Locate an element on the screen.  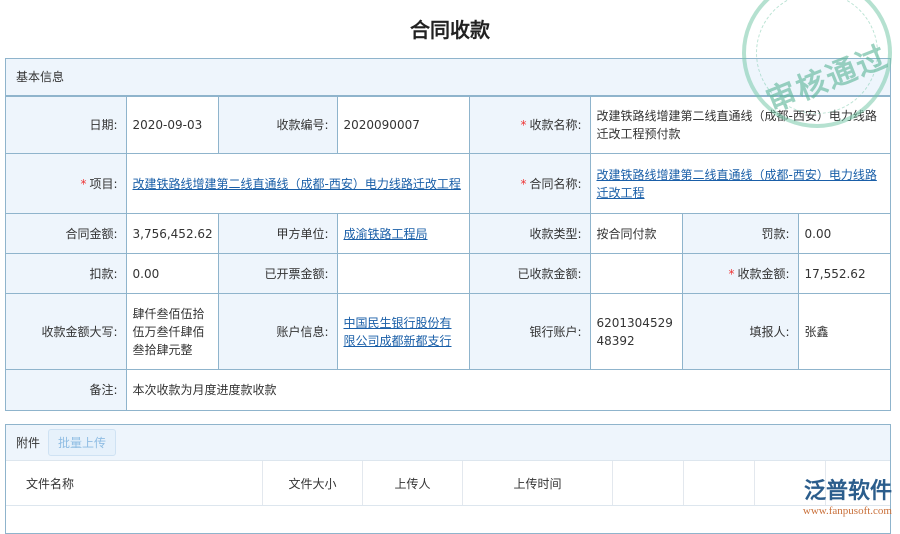
penalty-label: 罚款: is located at coordinates (740, 233).